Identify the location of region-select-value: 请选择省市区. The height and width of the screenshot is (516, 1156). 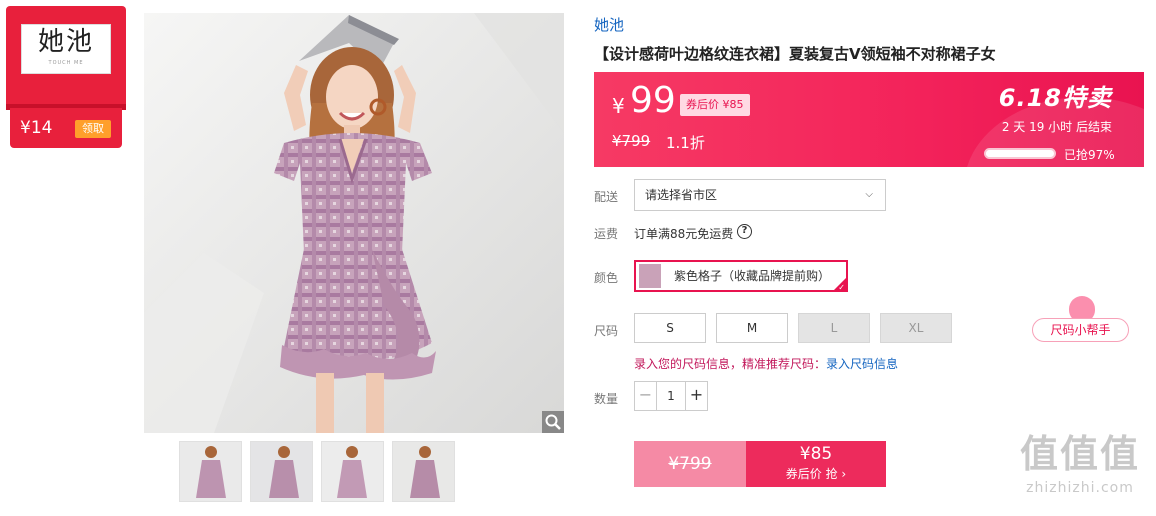
(681, 195).